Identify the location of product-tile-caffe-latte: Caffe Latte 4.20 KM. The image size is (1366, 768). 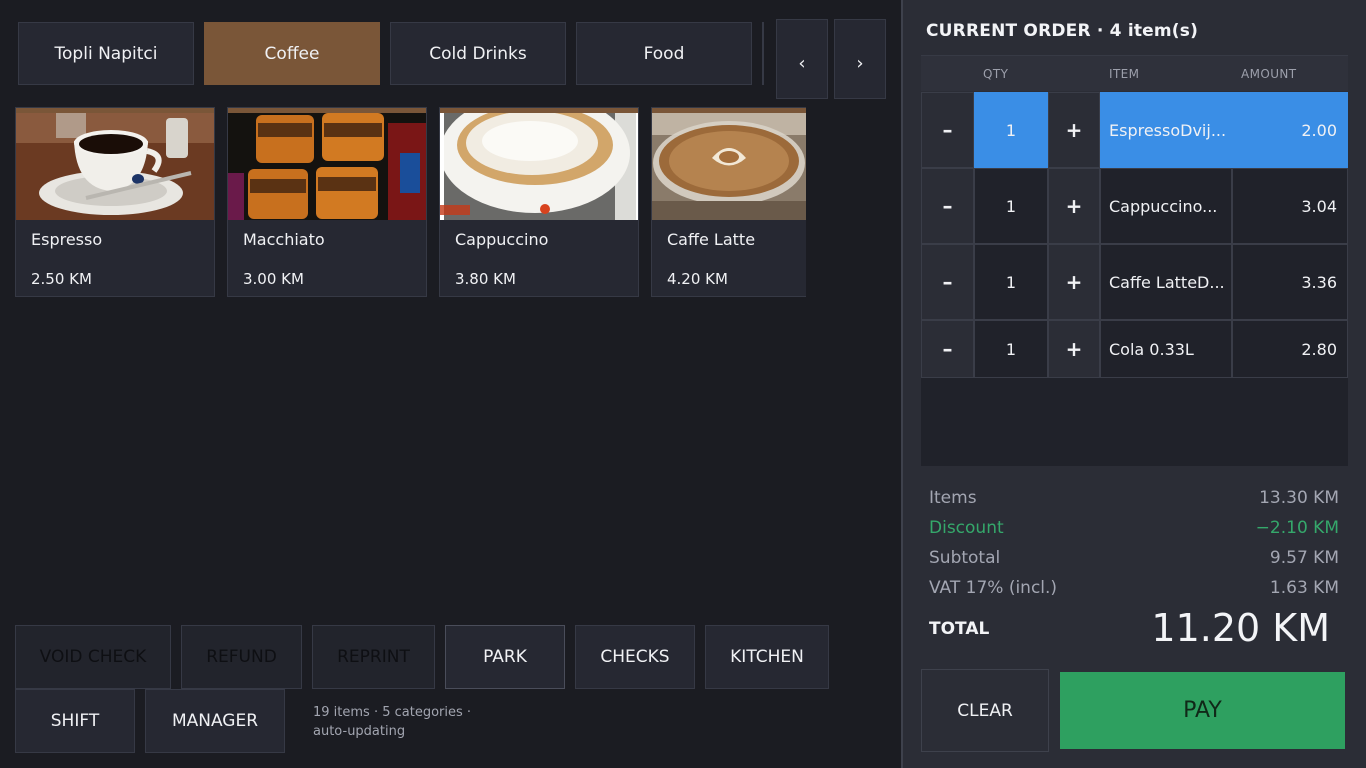
(728, 202).